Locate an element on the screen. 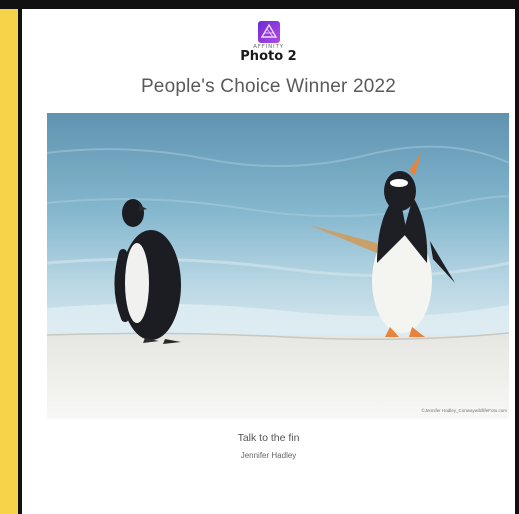 This screenshot has width=519, height=514. photo-title: Talk to the fin is located at coordinates (268, 438).